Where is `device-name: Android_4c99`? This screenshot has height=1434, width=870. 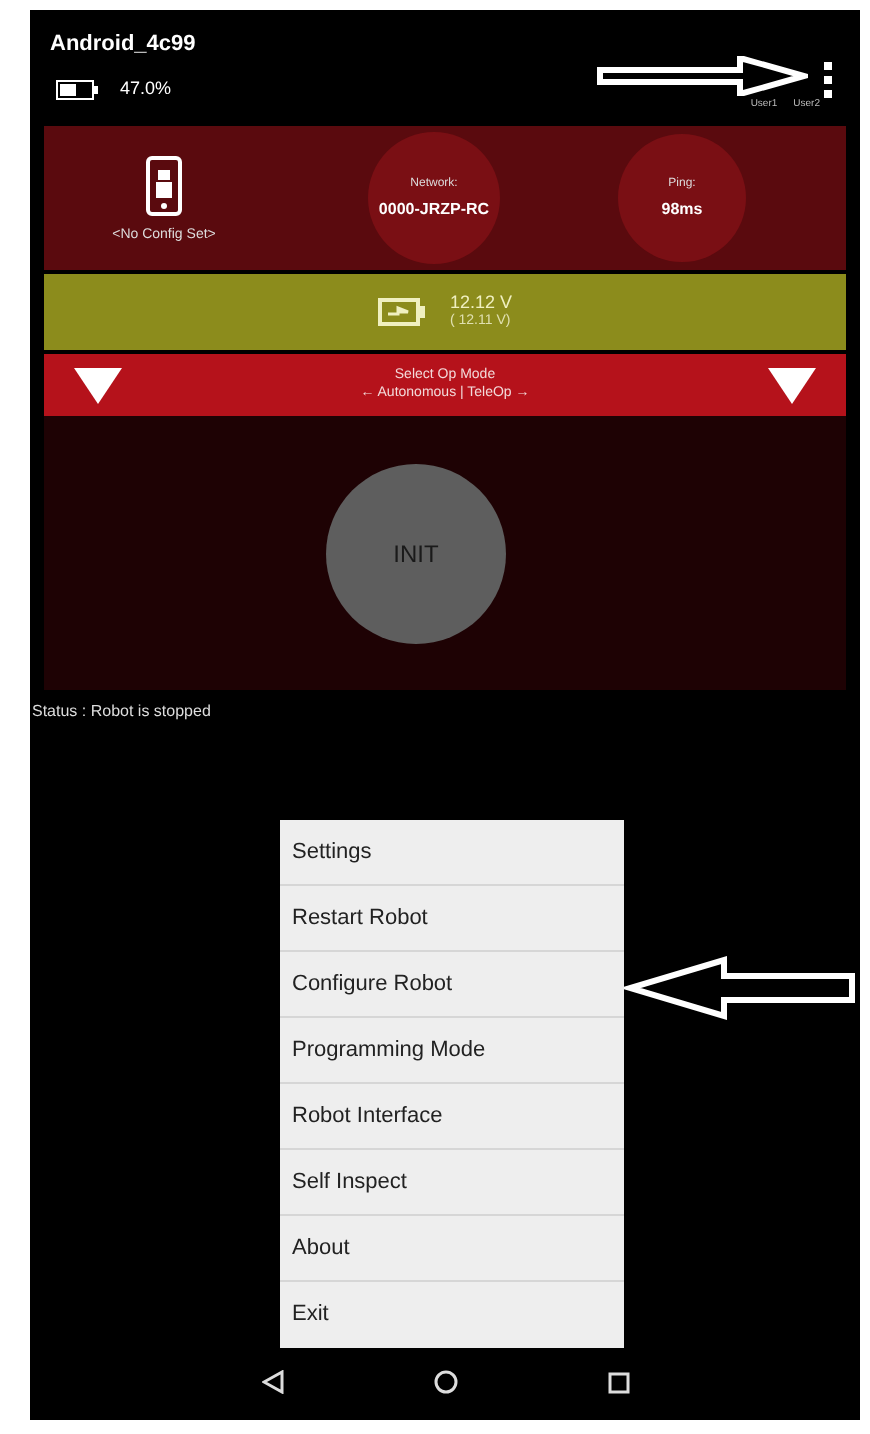 device-name: Android_4c99 is located at coordinates (123, 45).